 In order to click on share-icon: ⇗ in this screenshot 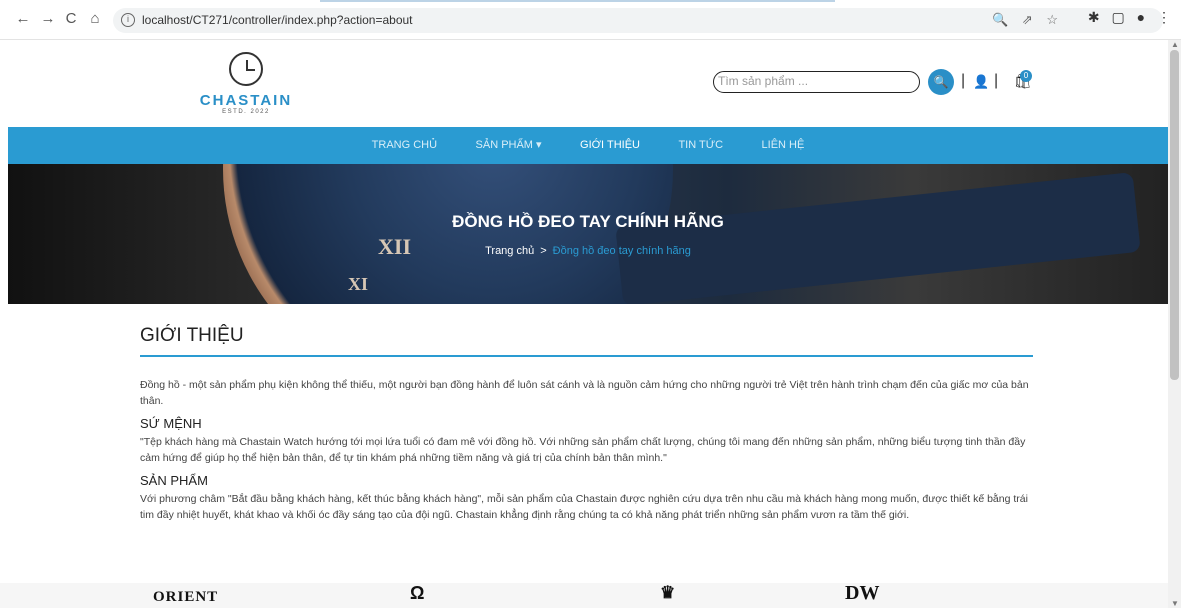, I will do `click(1027, 19)`.